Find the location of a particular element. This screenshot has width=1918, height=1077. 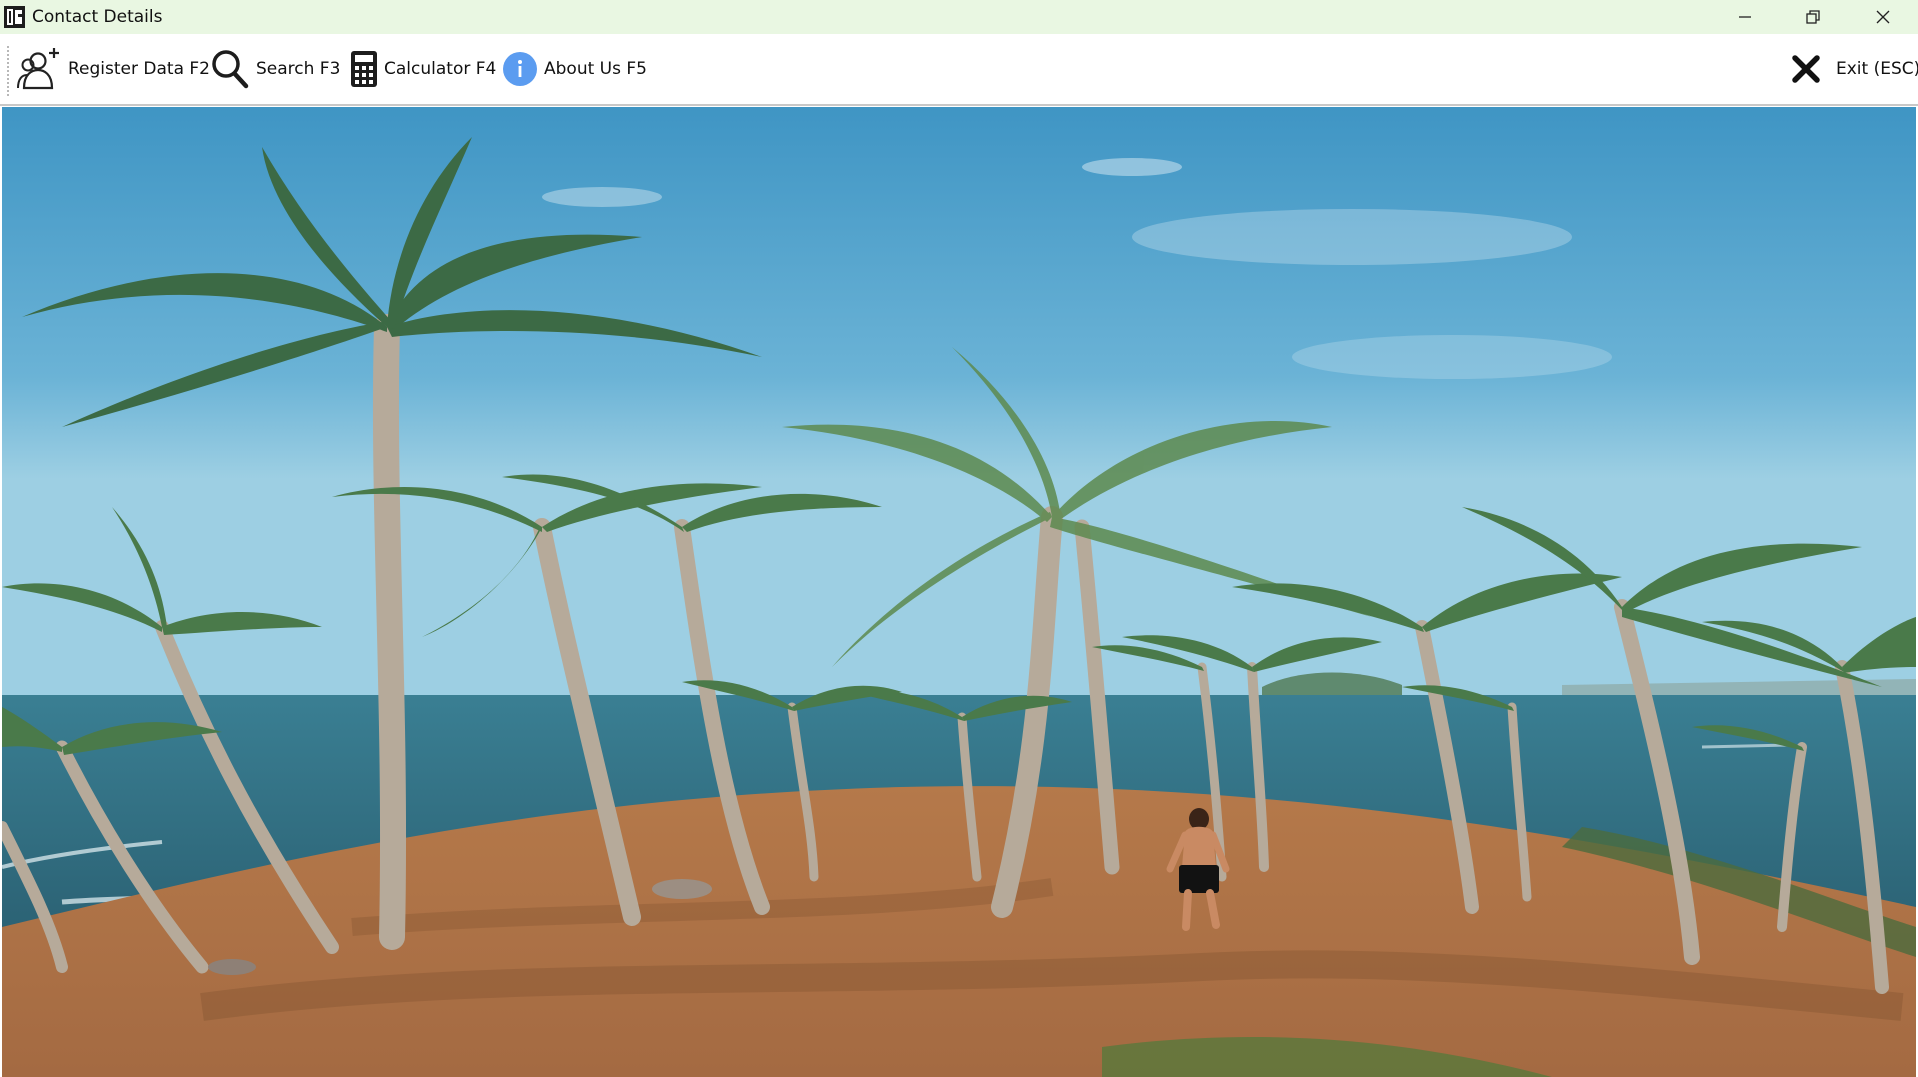

minimize-button is located at coordinates (1745, 17).